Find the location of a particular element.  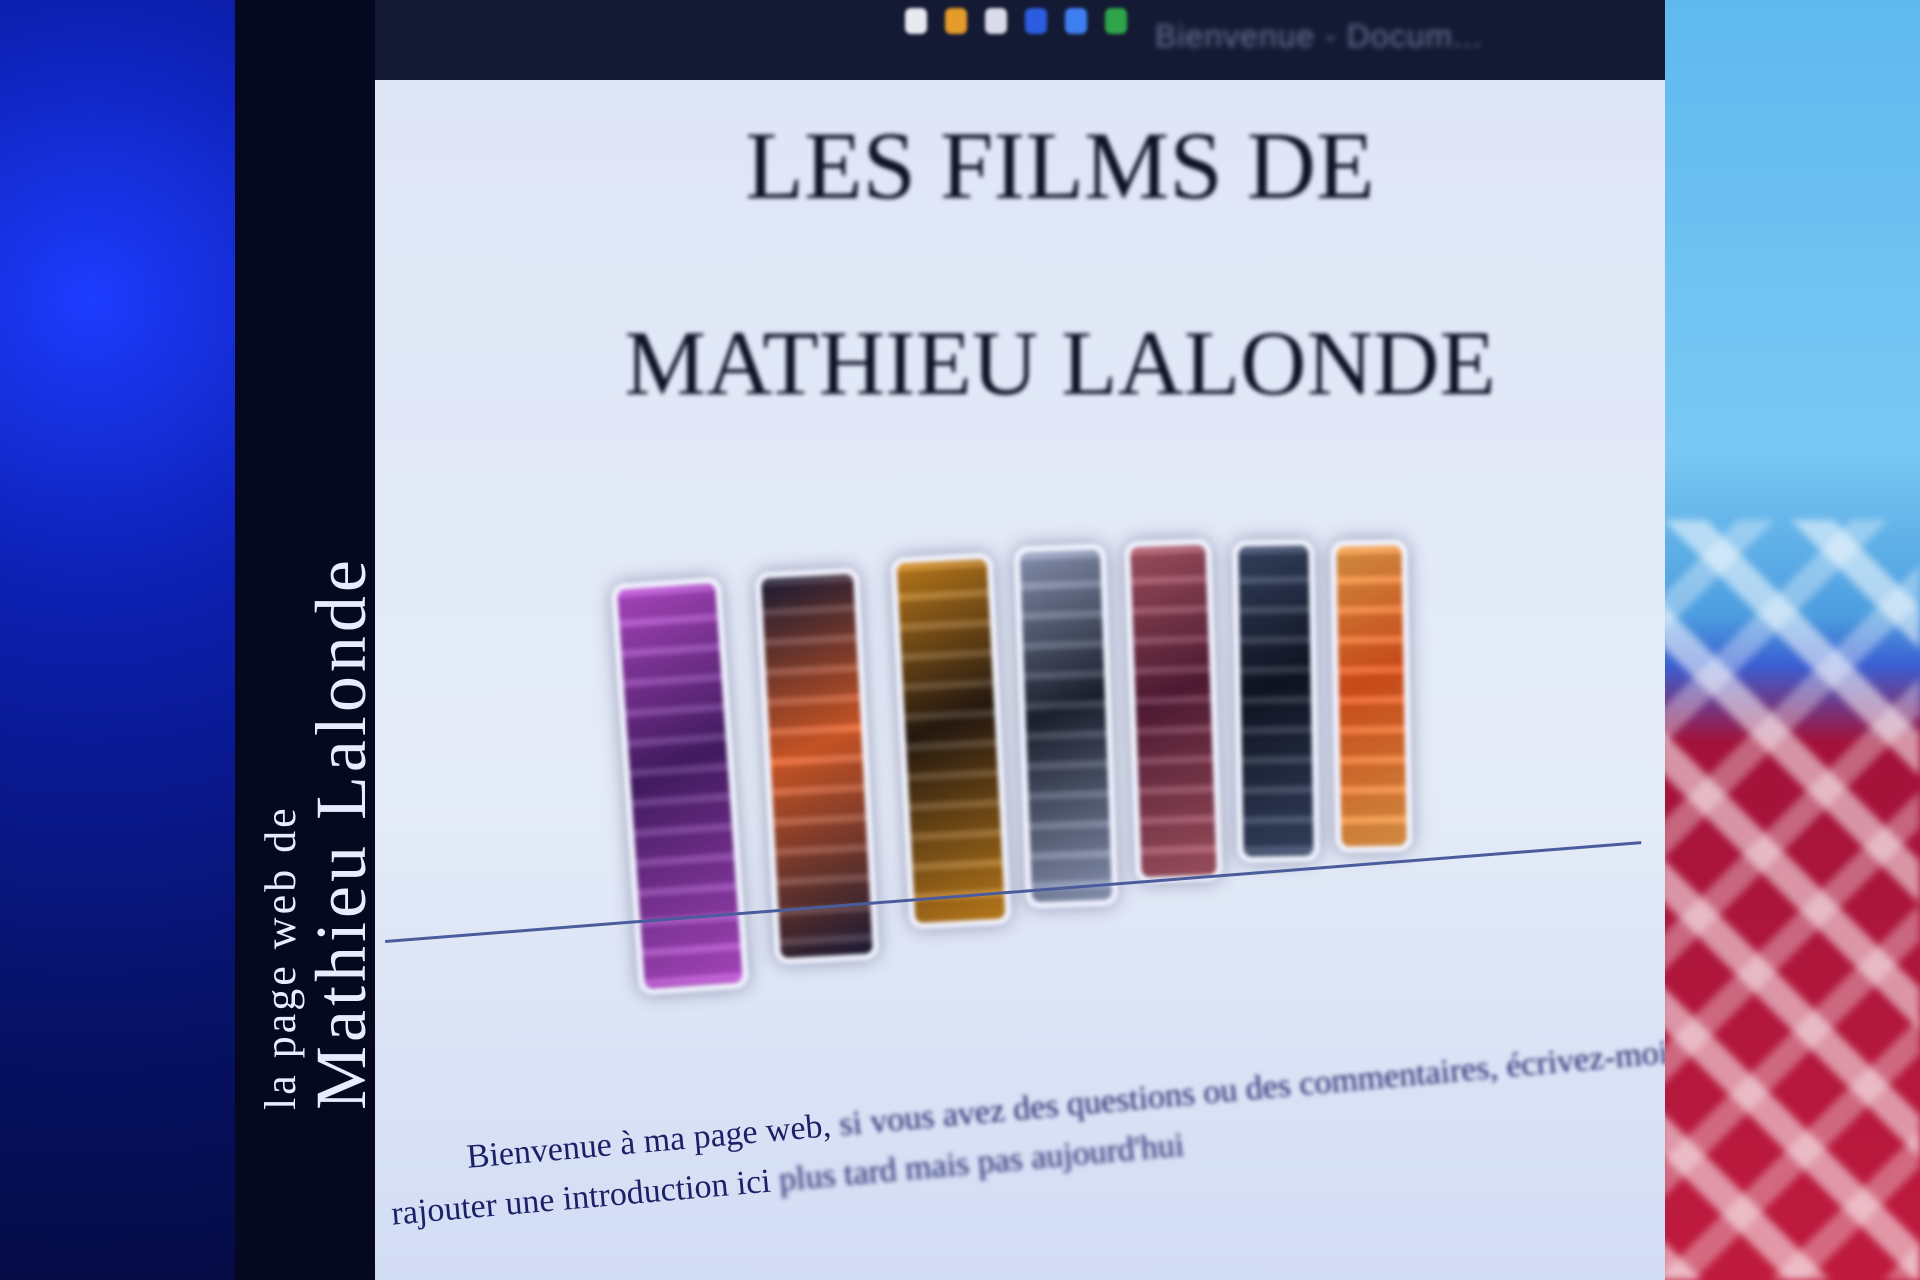

toolbar-icons is located at coordinates (1016, 21).